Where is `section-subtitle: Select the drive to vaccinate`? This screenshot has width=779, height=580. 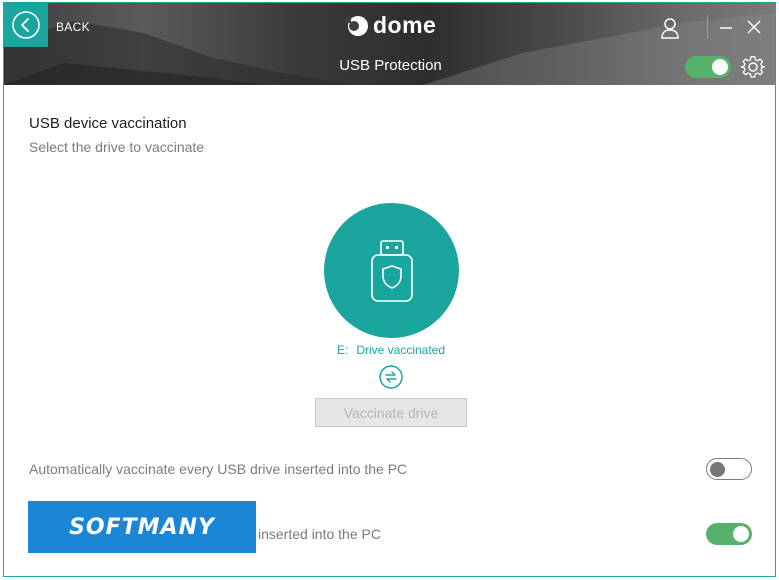
section-subtitle: Select the drive to vaccinate is located at coordinates (117, 147).